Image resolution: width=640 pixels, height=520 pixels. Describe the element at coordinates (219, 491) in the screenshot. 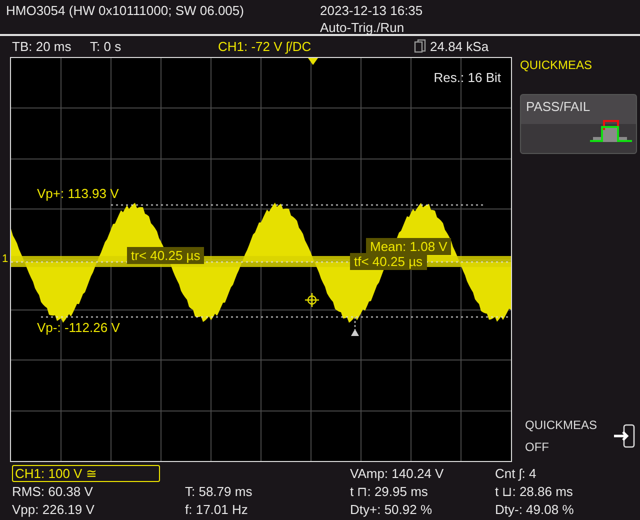

I see `measurement-value: T: 58.79 ms` at that location.